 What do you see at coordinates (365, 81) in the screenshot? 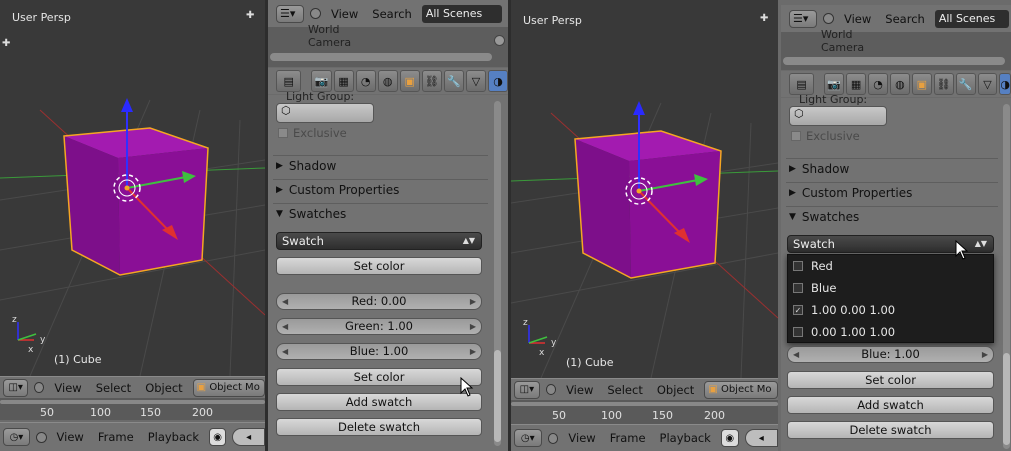
I see `tab-scene: ◔` at bounding box center [365, 81].